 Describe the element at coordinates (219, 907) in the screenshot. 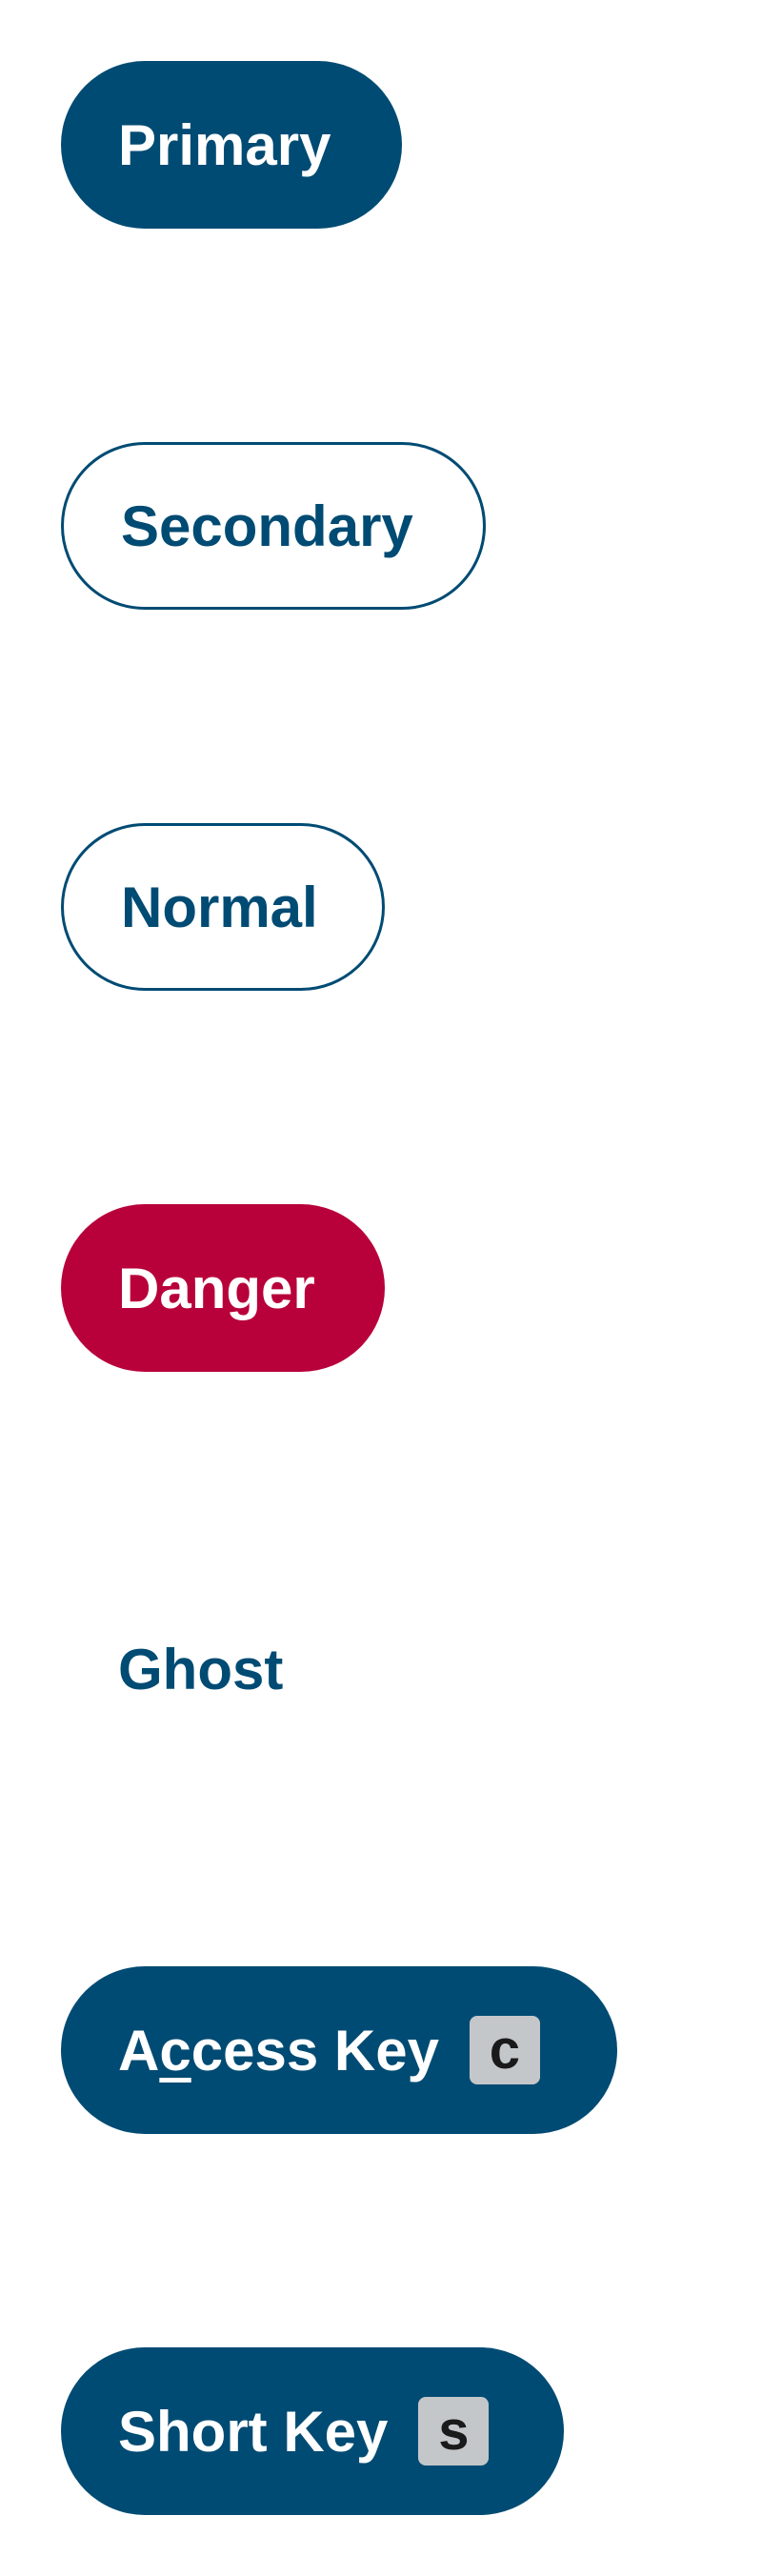

I see `normal-button-label: Normal` at that location.